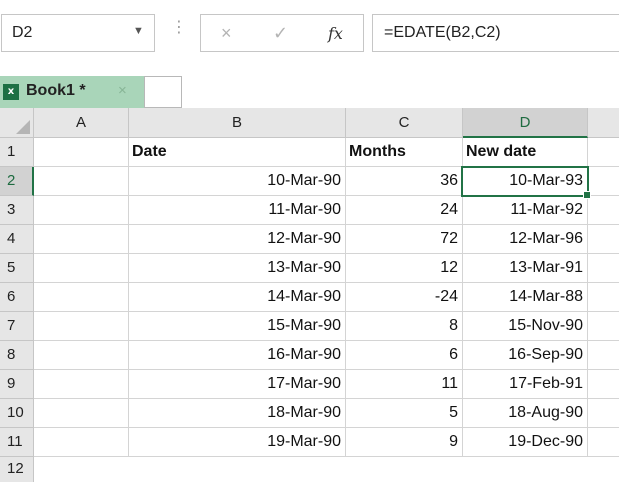 The height and width of the screenshot is (482, 619). I want to click on cell-a7, so click(81, 326).